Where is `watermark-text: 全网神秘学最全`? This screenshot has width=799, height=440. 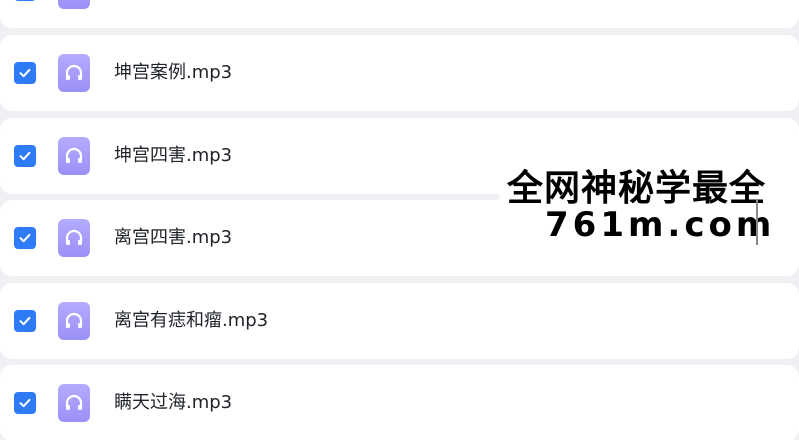
watermark-text: 全网神秘学最全 is located at coordinates (637, 188).